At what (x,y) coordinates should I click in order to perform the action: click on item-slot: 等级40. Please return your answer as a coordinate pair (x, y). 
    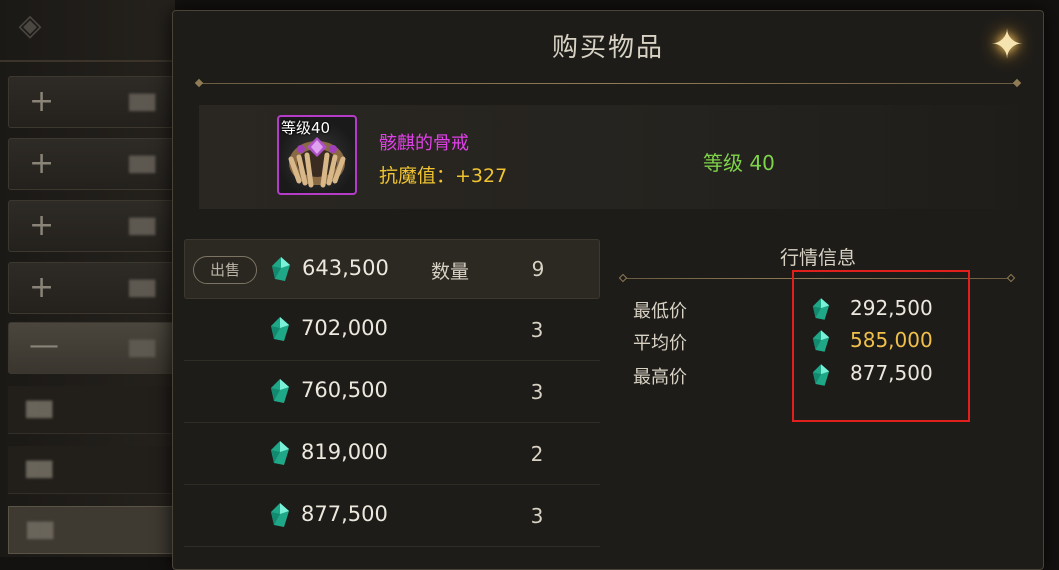
    Looking at the image, I should click on (317, 155).